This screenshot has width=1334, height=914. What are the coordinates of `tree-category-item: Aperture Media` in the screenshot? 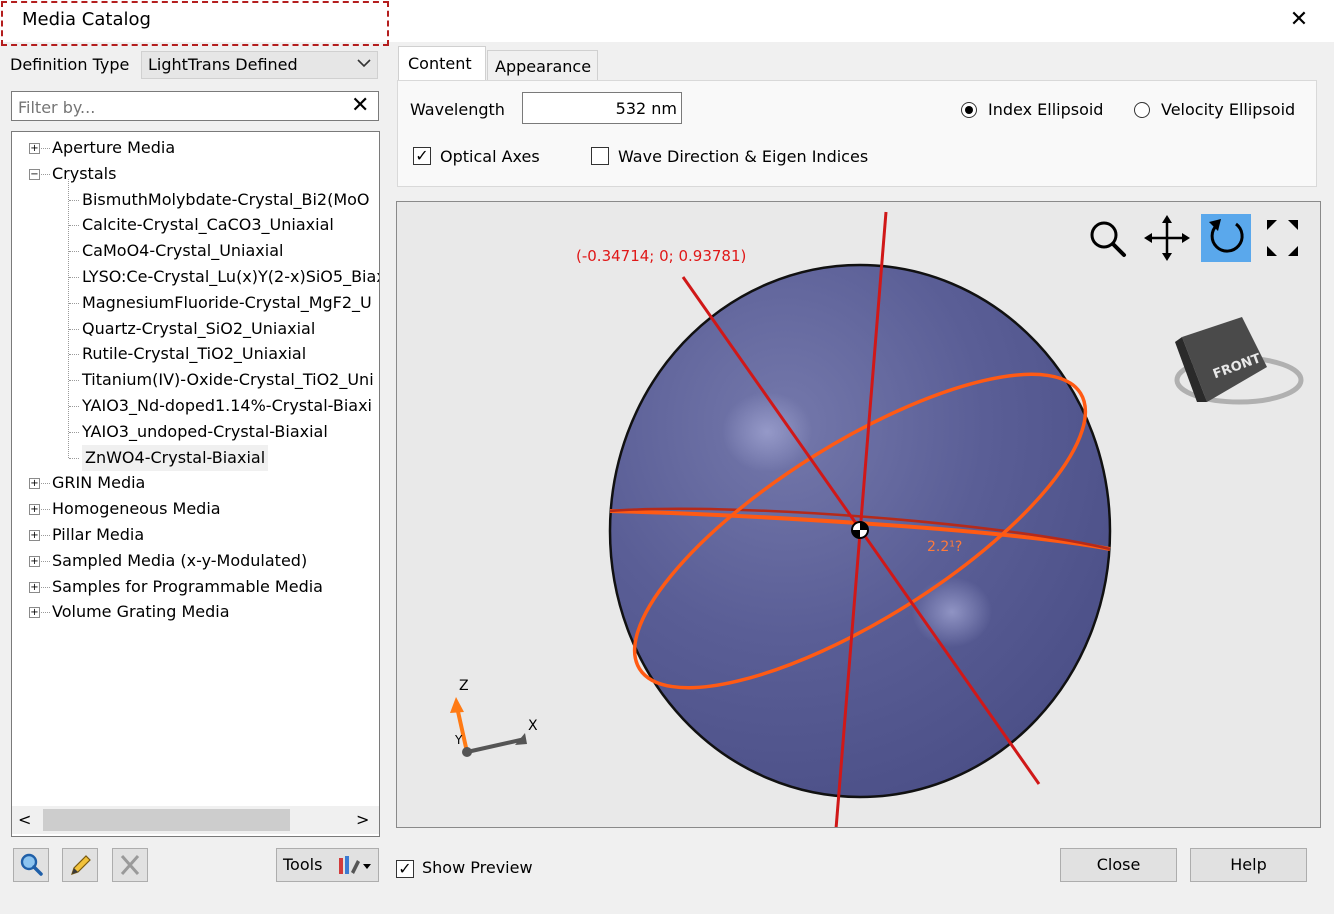 It's located at (113, 148).